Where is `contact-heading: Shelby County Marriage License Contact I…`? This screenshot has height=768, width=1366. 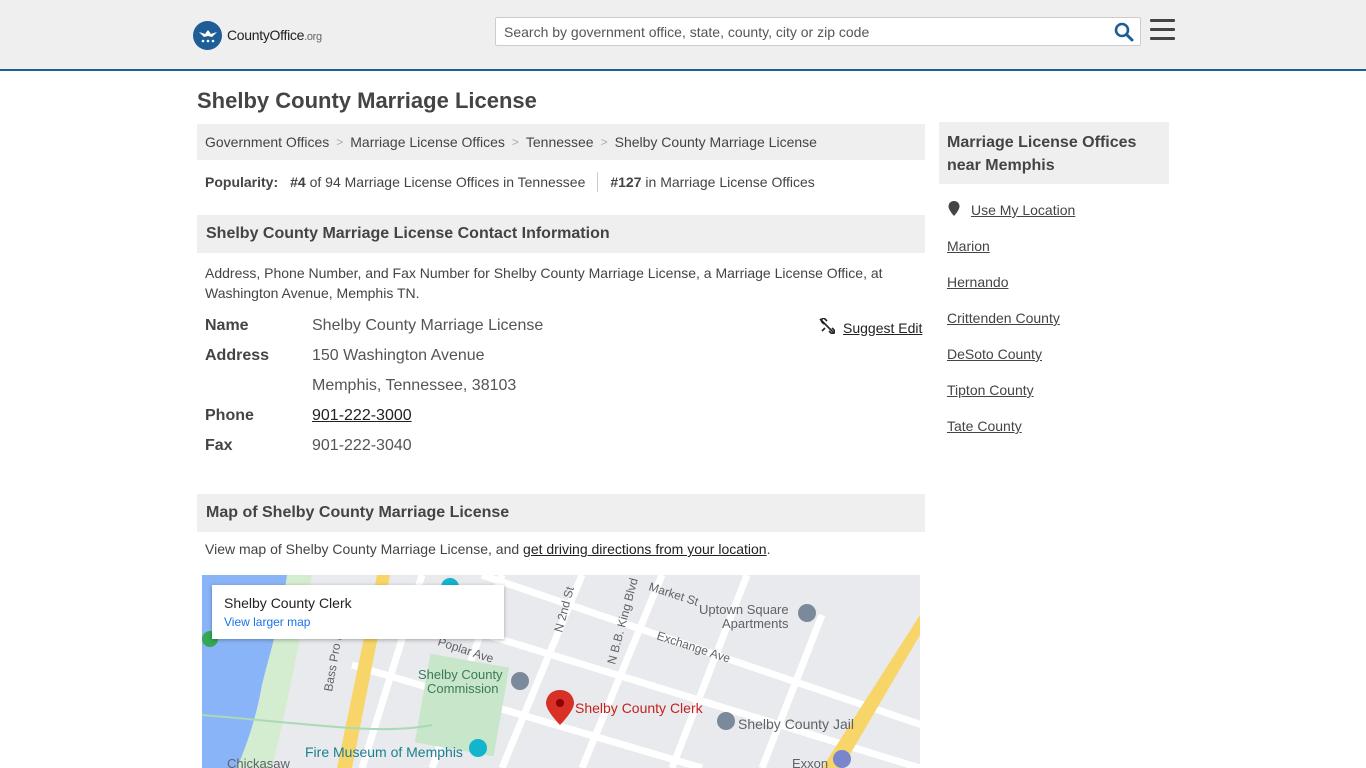 contact-heading: Shelby County Marriage License Contact I… is located at coordinates (561, 234).